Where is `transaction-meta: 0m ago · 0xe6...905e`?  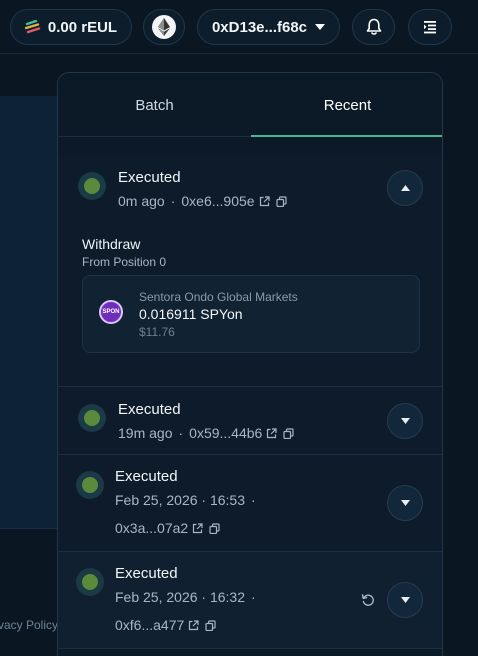 transaction-meta: 0m ago · 0xe6...905e is located at coordinates (202, 201).